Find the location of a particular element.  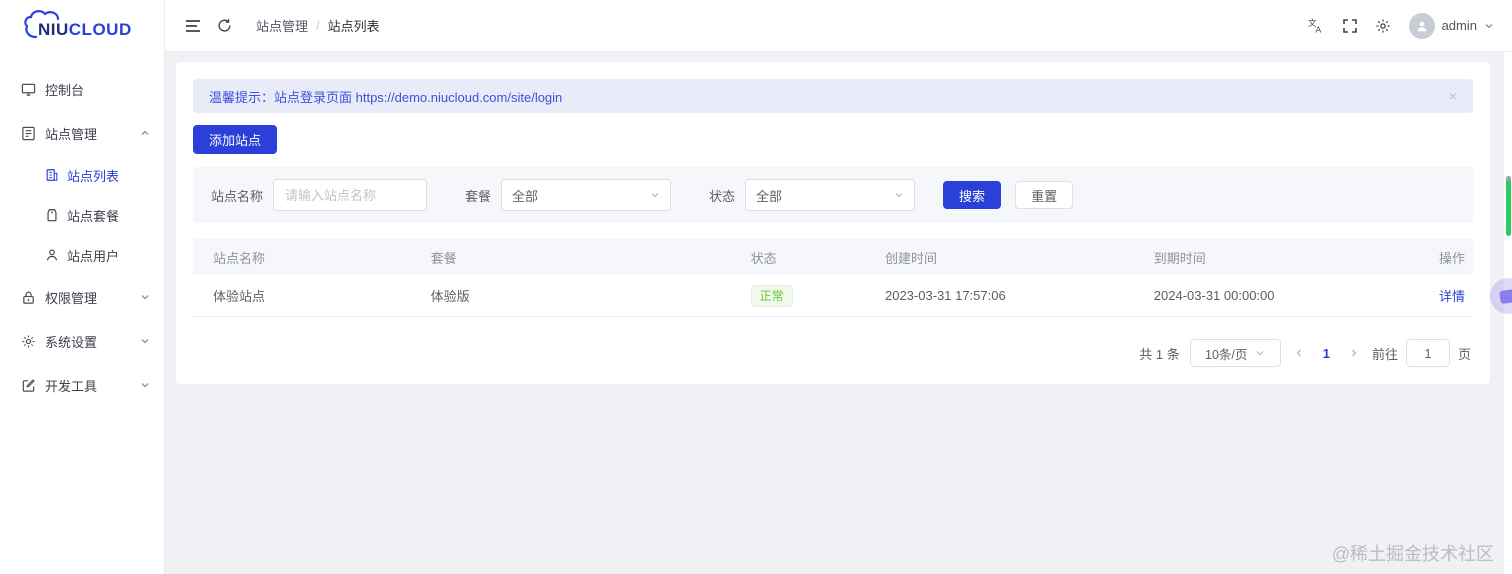

chevron-up-icon is located at coordinates (145, 133).